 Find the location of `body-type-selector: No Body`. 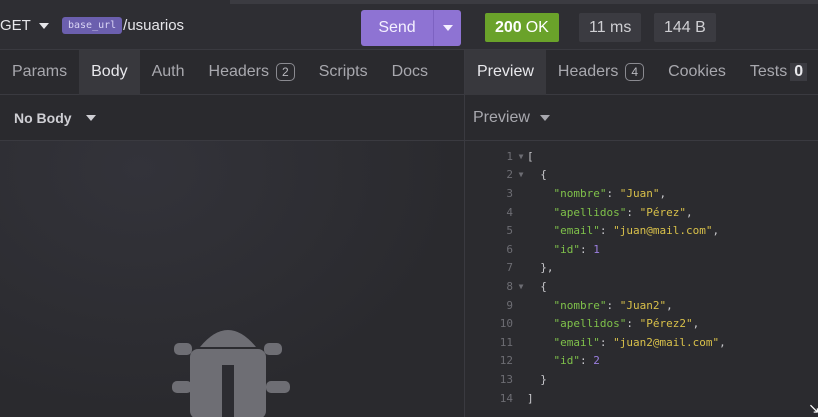

body-type-selector: No Body is located at coordinates (232, 118).